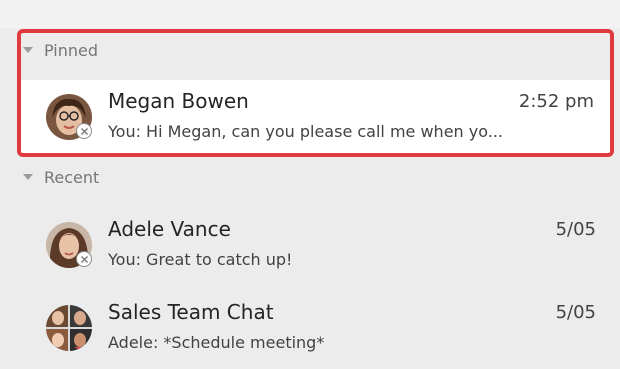  What do you see at coordinates (556, 101) in the screenshot?
I see `chat-time: 2:52 pm` at bounding box center [556, 101].